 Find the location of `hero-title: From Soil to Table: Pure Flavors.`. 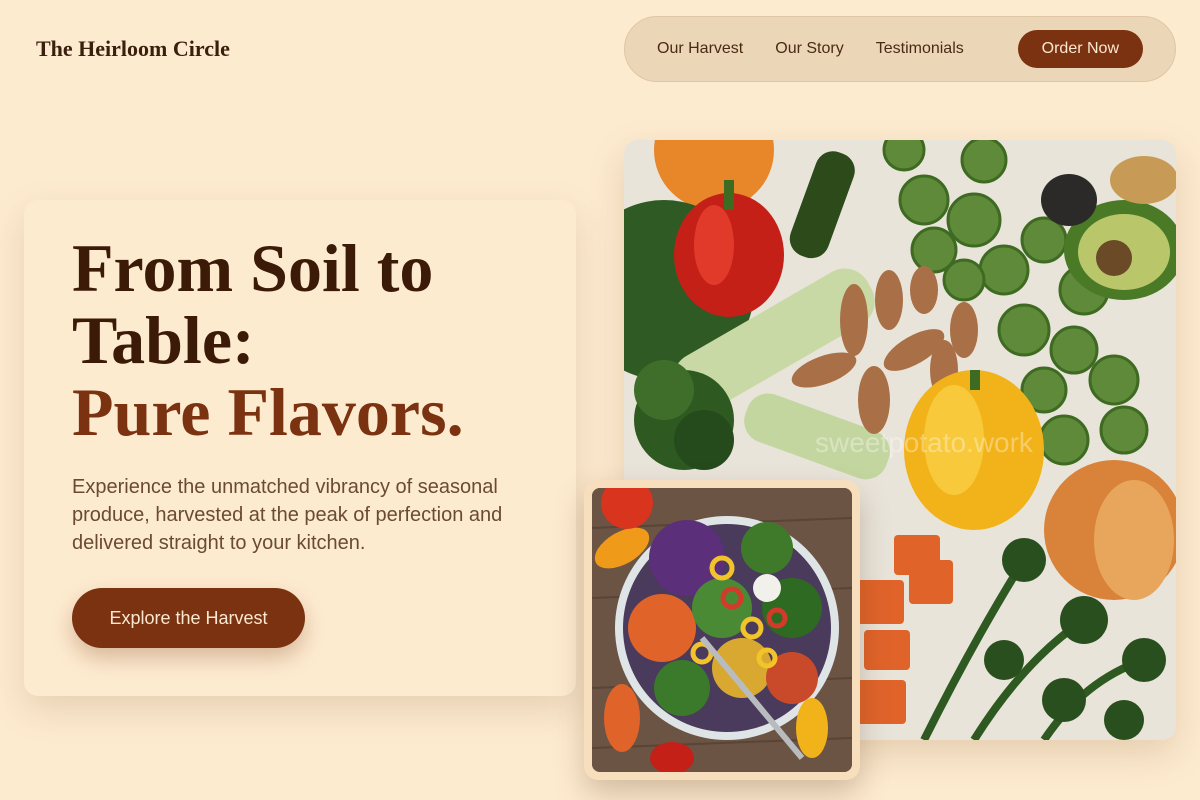

hero-title: From Soil to Table: Pure Flavors. is located at coordinates (268, 340).